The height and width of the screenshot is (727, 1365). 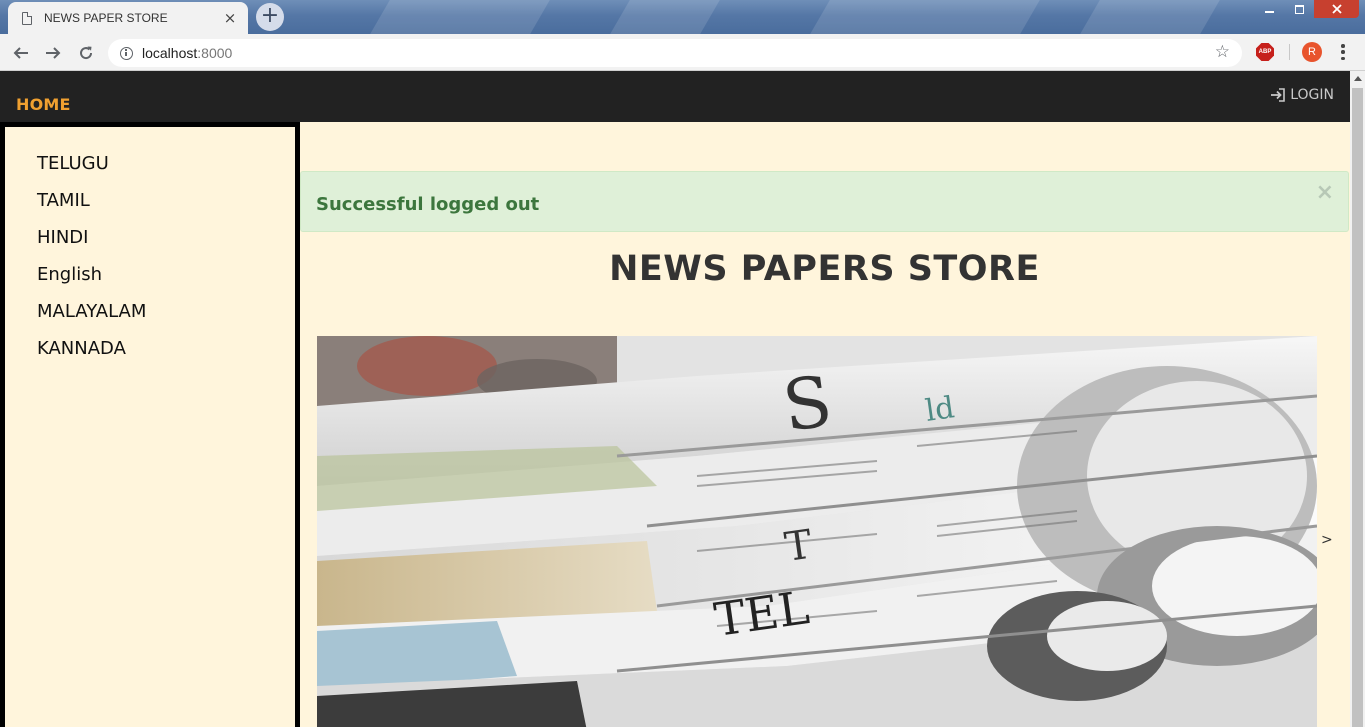 What do you see at coordinates (675, 53) in the screenshot?
I see `address-bar: localhost:8000 ☆` at bounding box center [675, 53].